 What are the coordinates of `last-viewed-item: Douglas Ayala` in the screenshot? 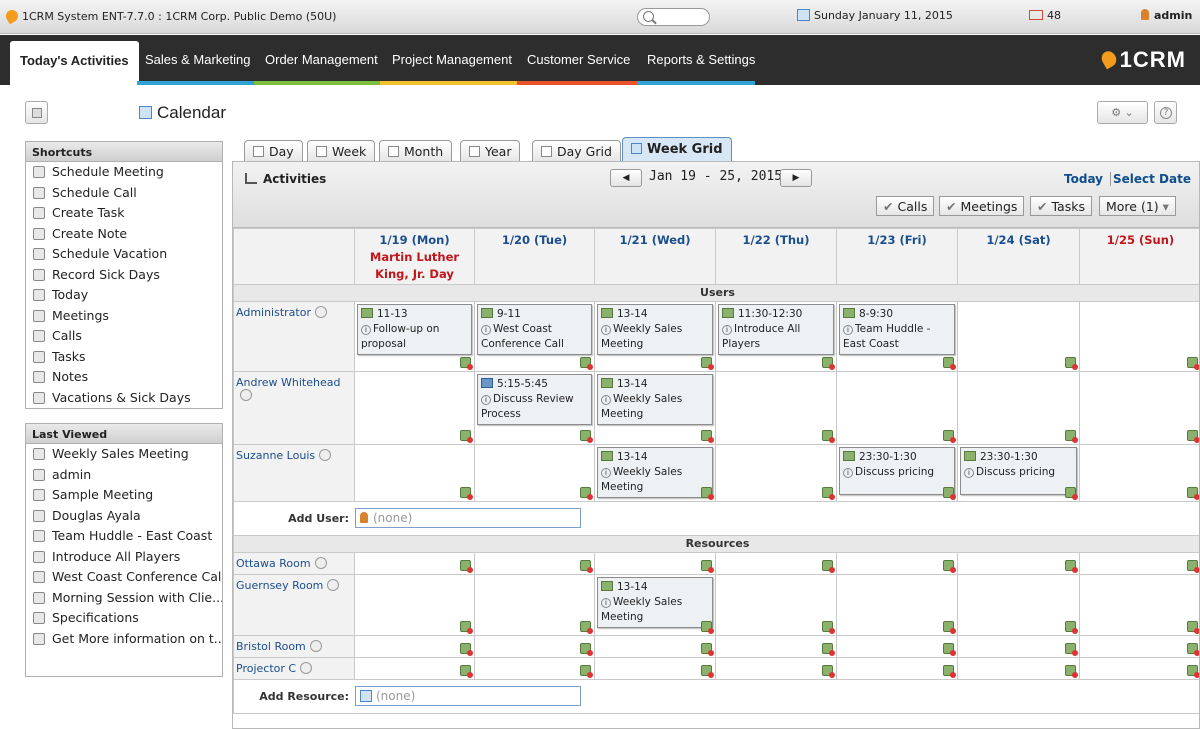 It's located at (124, 516).